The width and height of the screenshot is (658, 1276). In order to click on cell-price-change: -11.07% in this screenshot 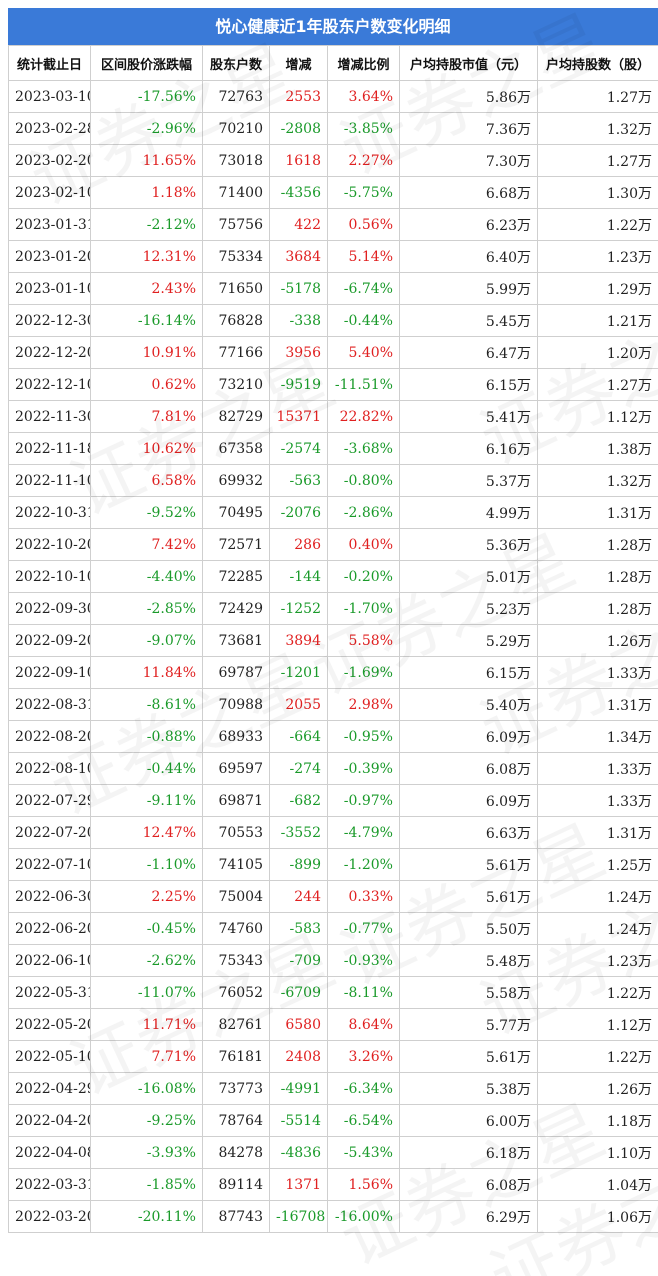, I will do `click(146, 992)`.